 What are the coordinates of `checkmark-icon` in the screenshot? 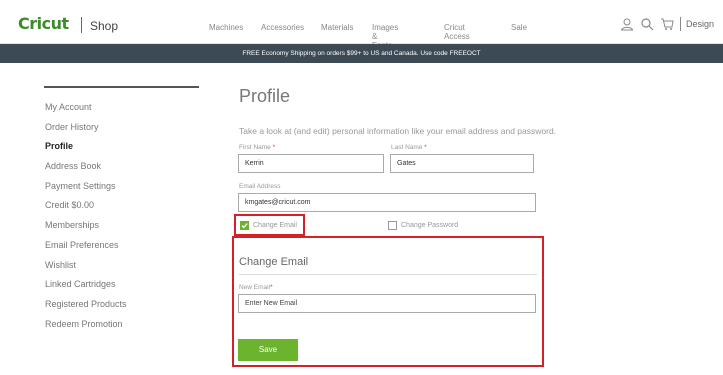 It's located at (244, 226).